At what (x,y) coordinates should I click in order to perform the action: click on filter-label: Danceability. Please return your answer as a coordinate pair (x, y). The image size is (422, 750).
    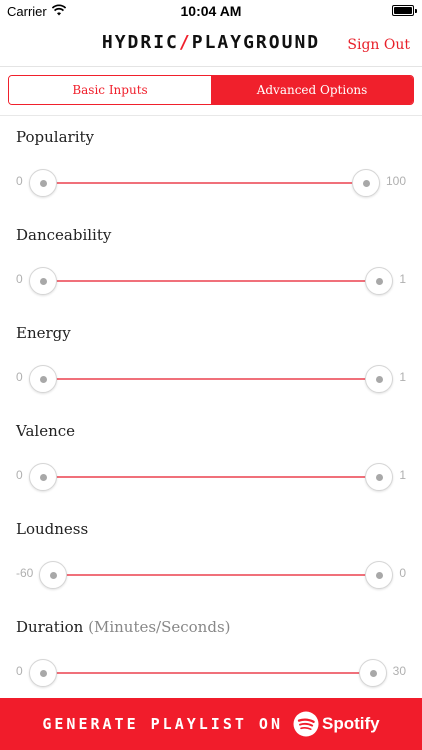
    Looking at the image, I should click on (63, 235).